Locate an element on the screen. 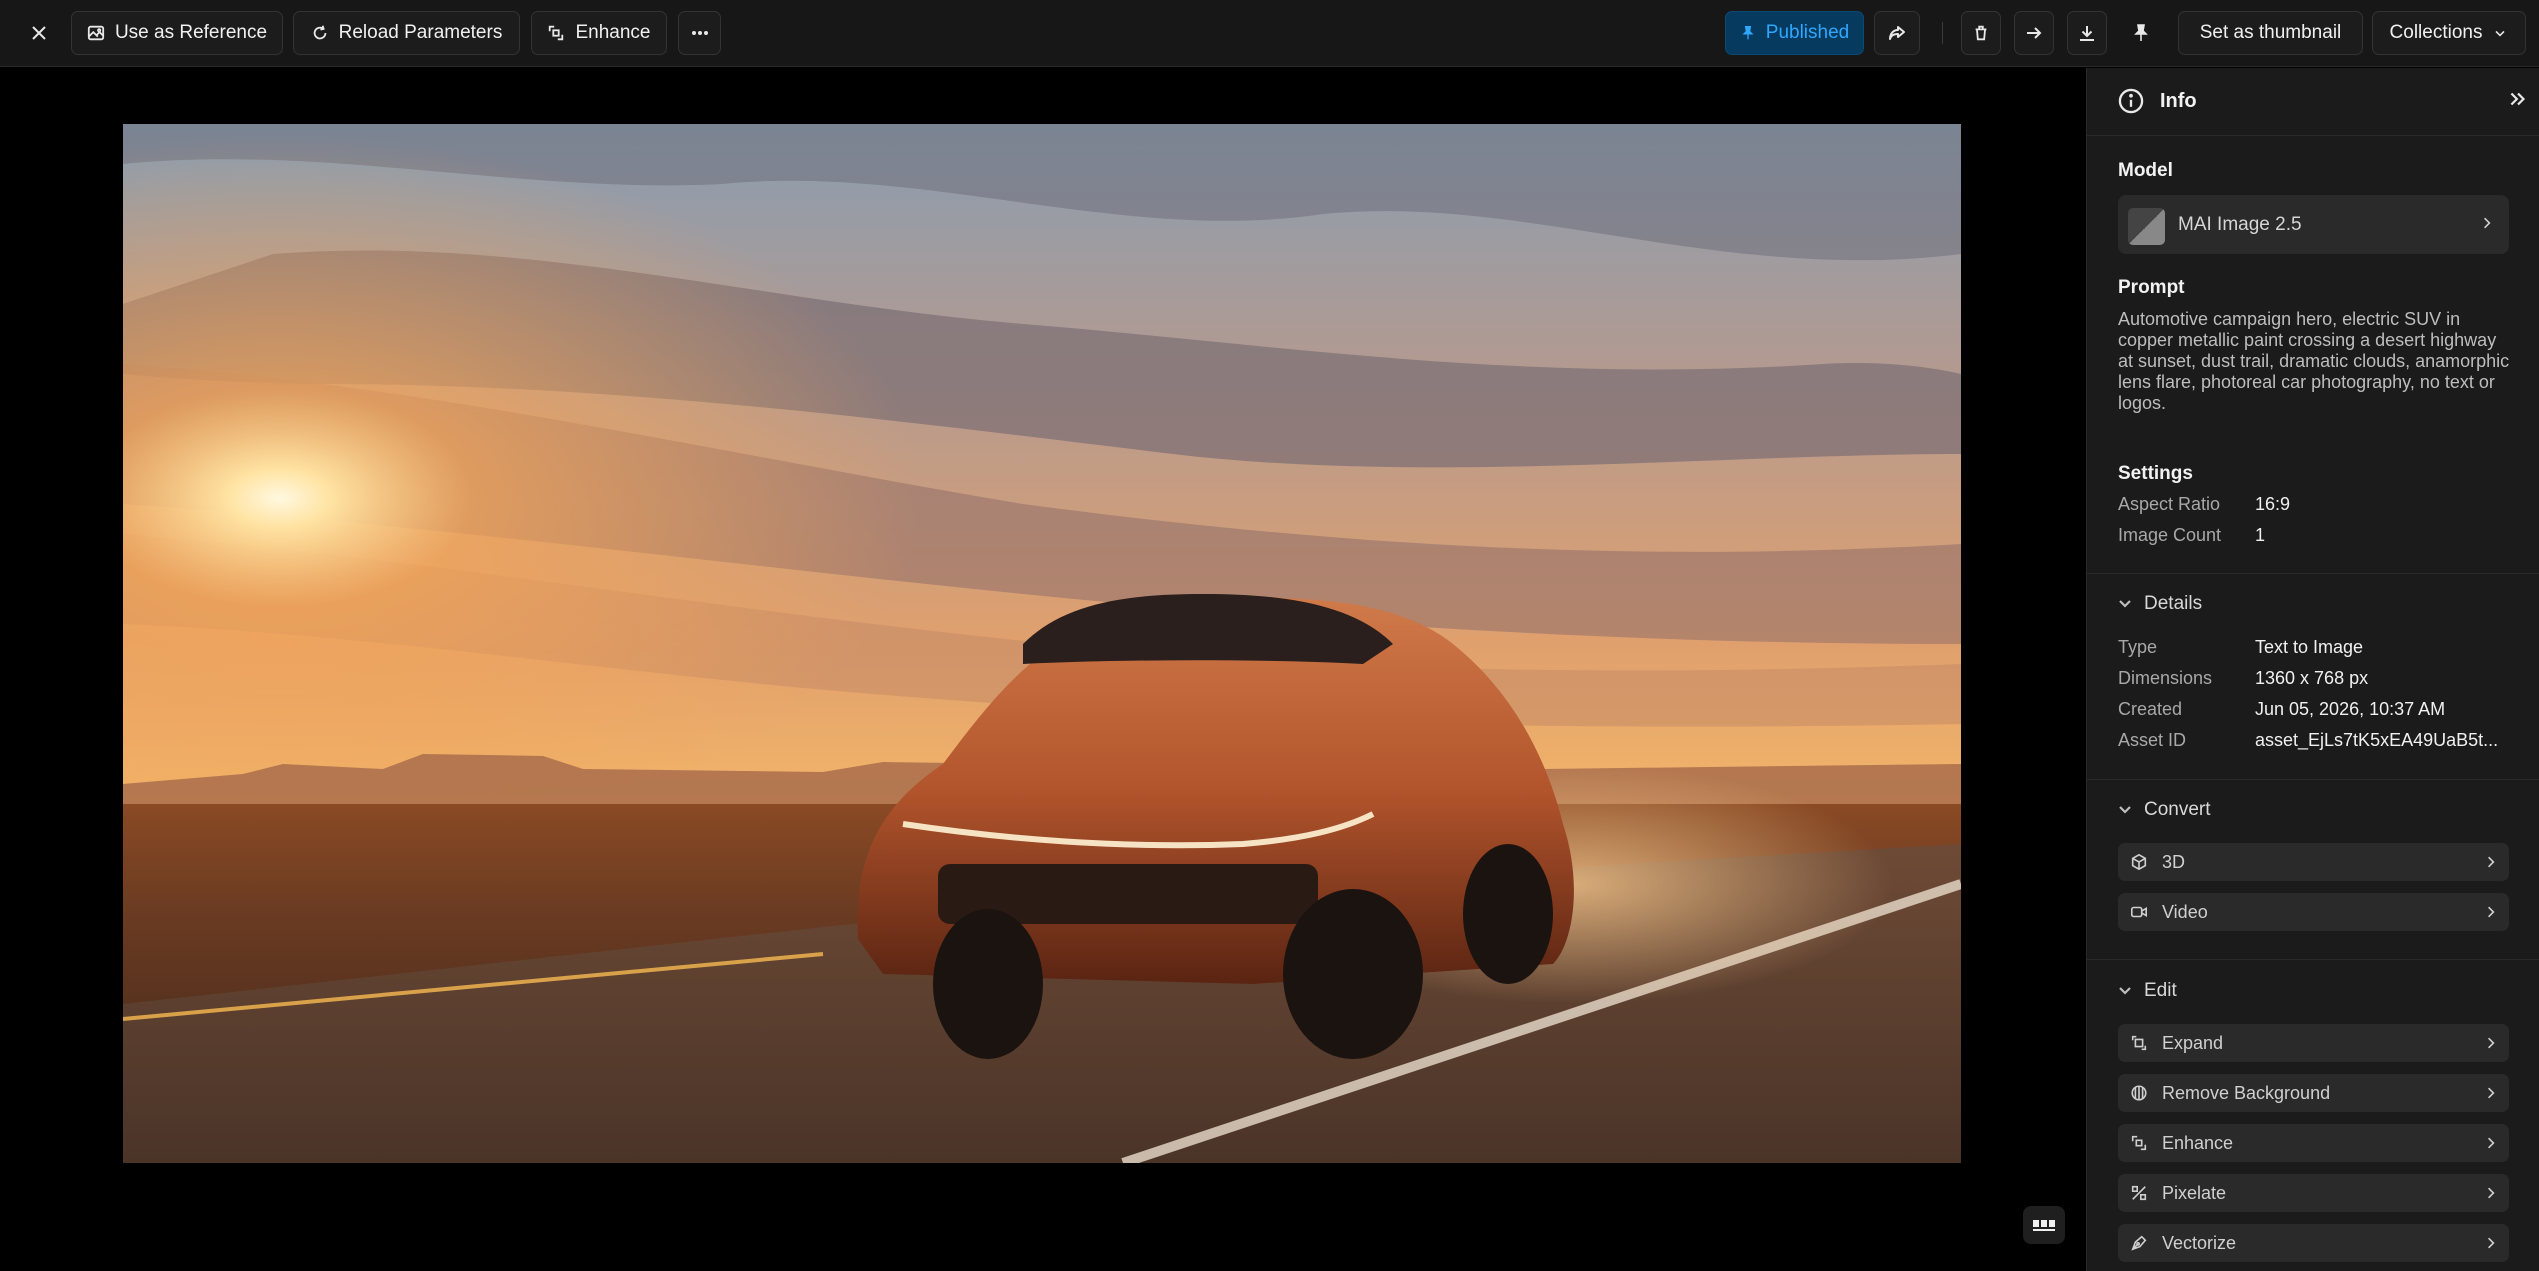 The image size is (2539, 1271). trash-icon is located at coordinates (1981, 33).